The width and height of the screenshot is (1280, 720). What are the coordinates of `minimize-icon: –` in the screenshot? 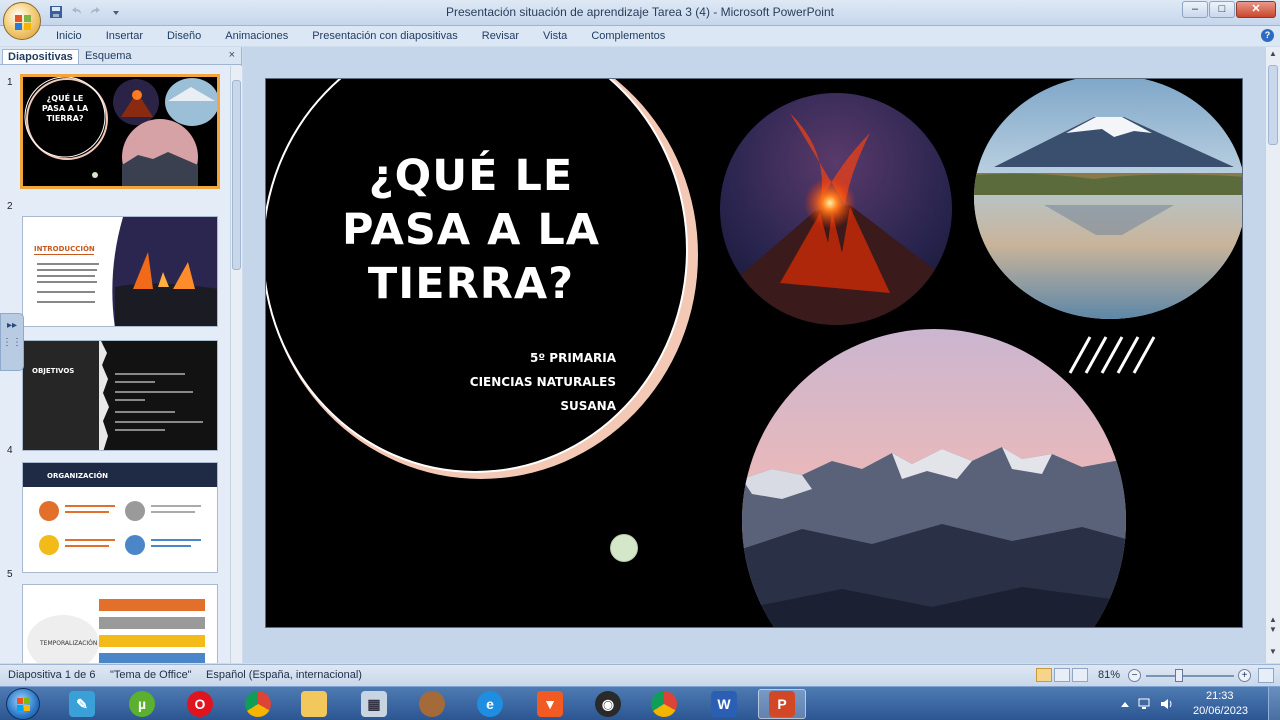 It's located at (1195, 9).